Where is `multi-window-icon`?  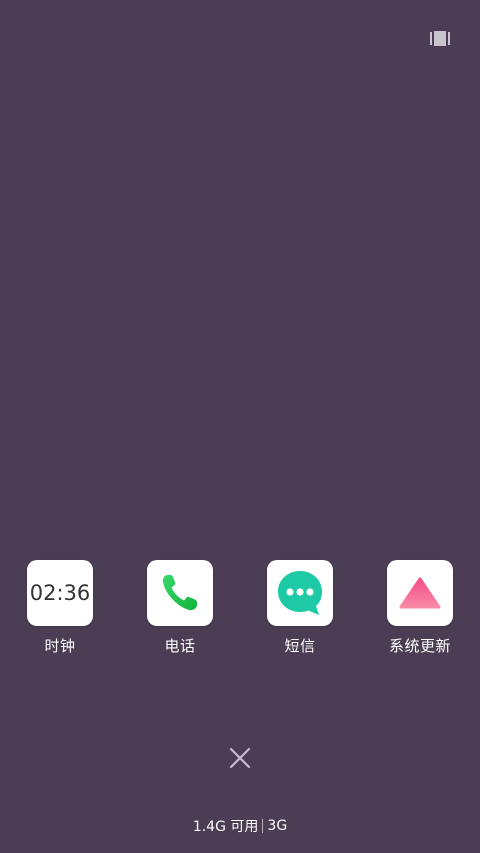 multi-window-icon is located at coordinates (440, 38).